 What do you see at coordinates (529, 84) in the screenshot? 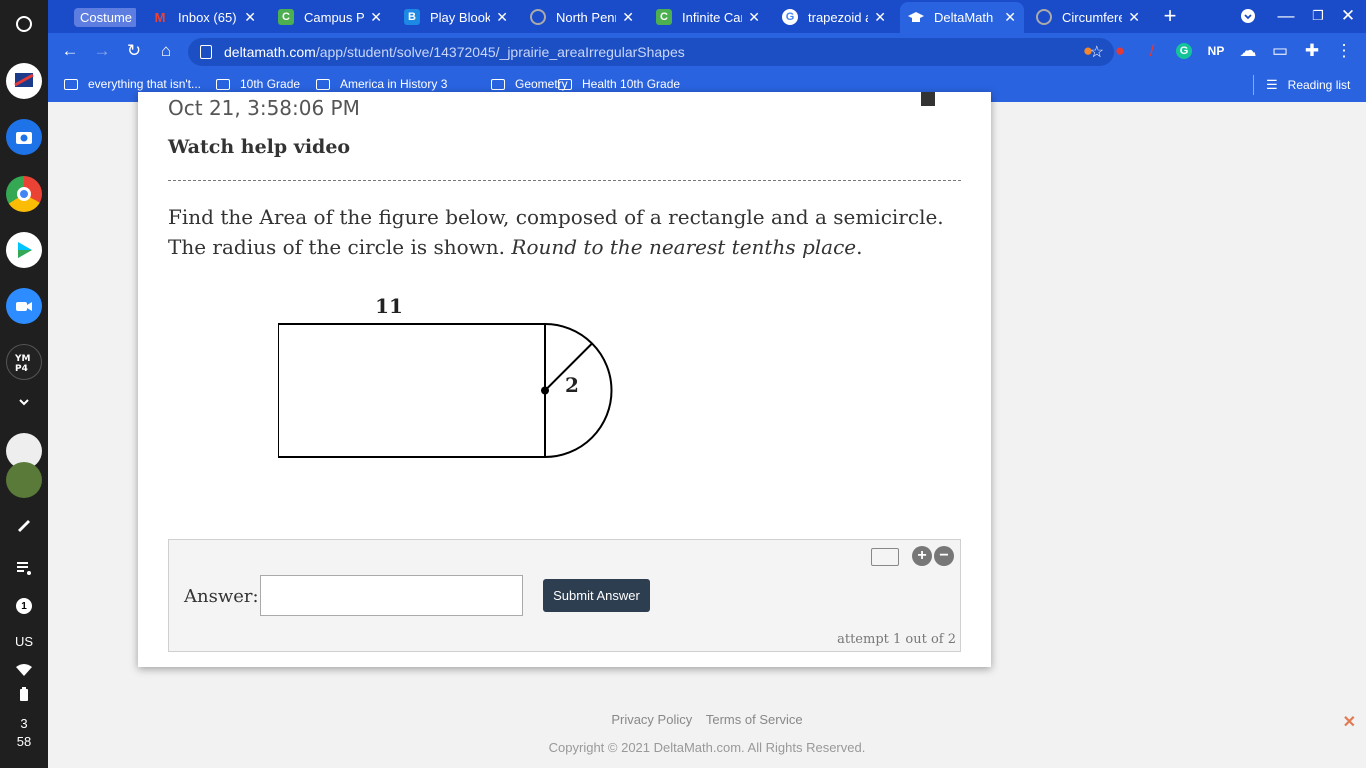
I see `bookmark-folder: Geometry` at bounding box center [529, 84].